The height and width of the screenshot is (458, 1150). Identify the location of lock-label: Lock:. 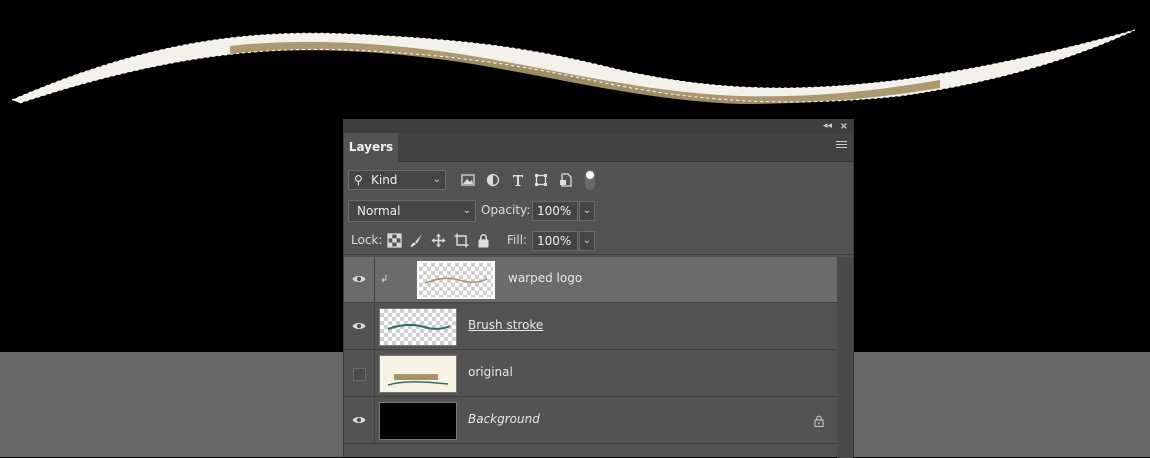
(367, 240).